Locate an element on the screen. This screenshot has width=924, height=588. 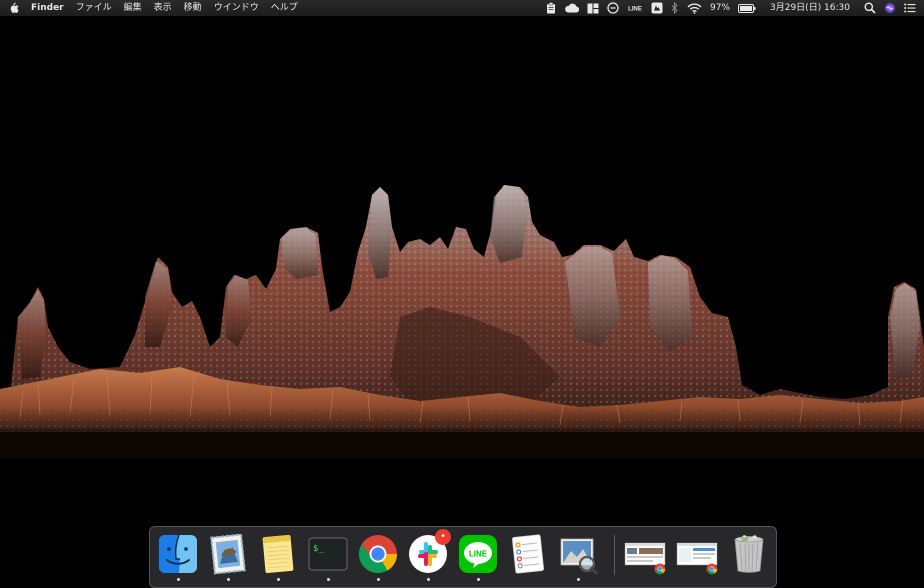
dock-notes is located at coordinates (278, 554).